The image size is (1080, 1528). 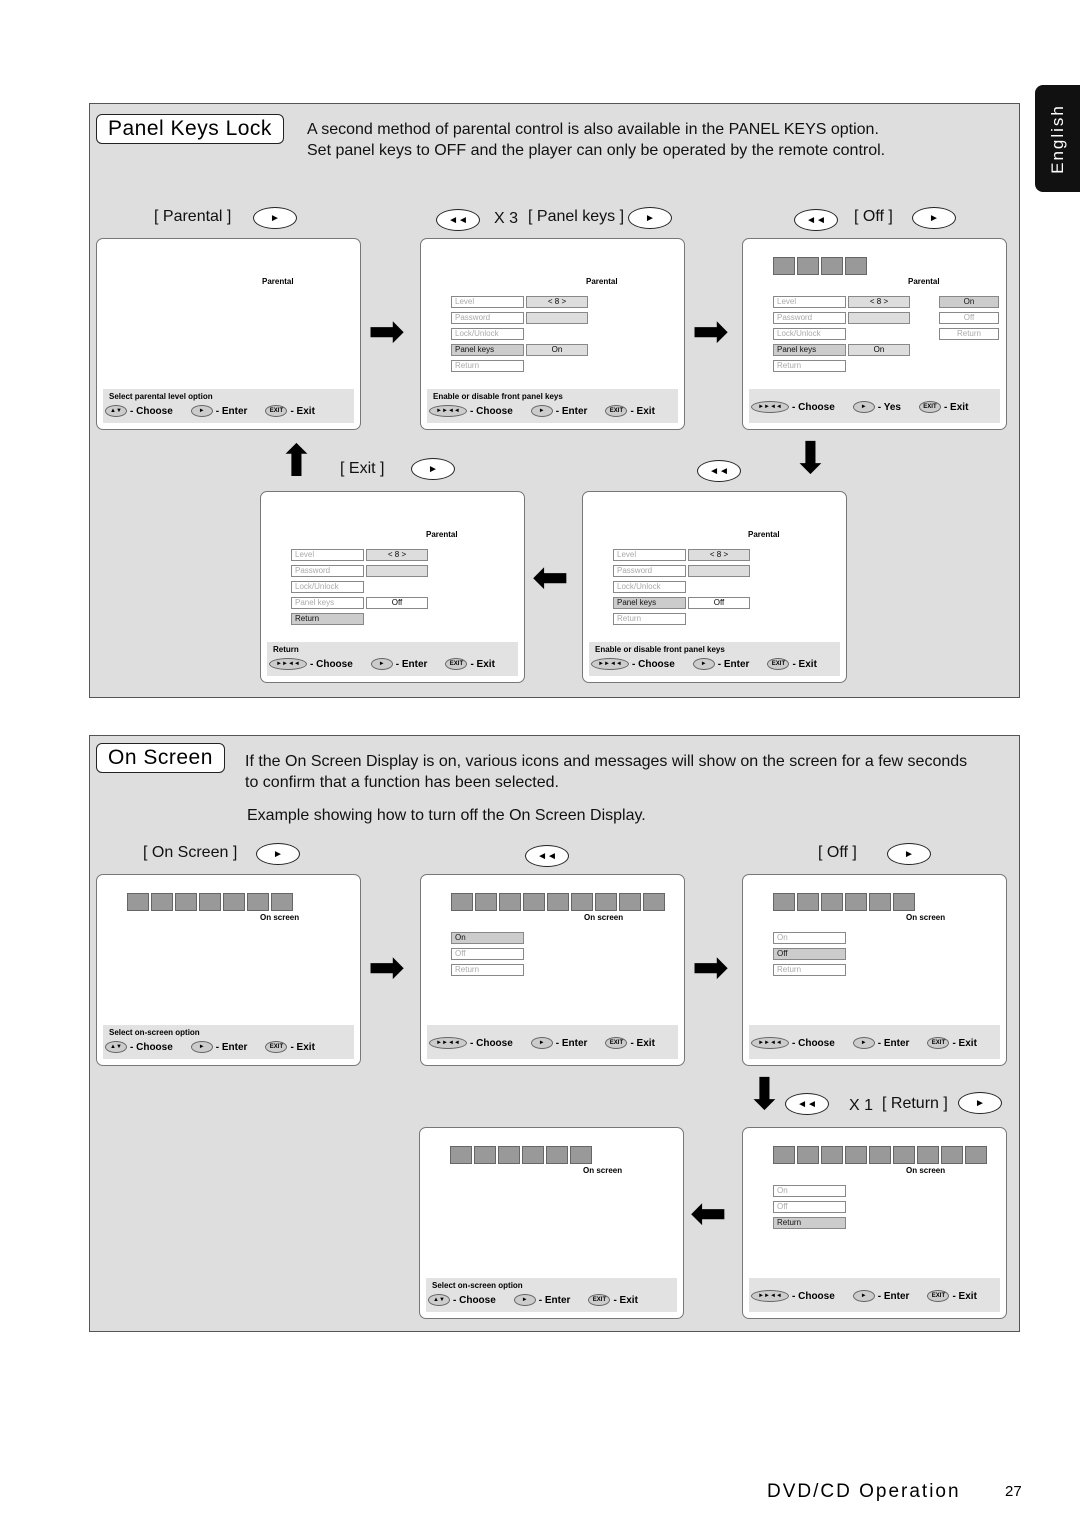 What do you see at coordinates (477, 1285) in the screenshot?
I see `hint-text: Select on-screen option` at bounding box center [477, 1285].